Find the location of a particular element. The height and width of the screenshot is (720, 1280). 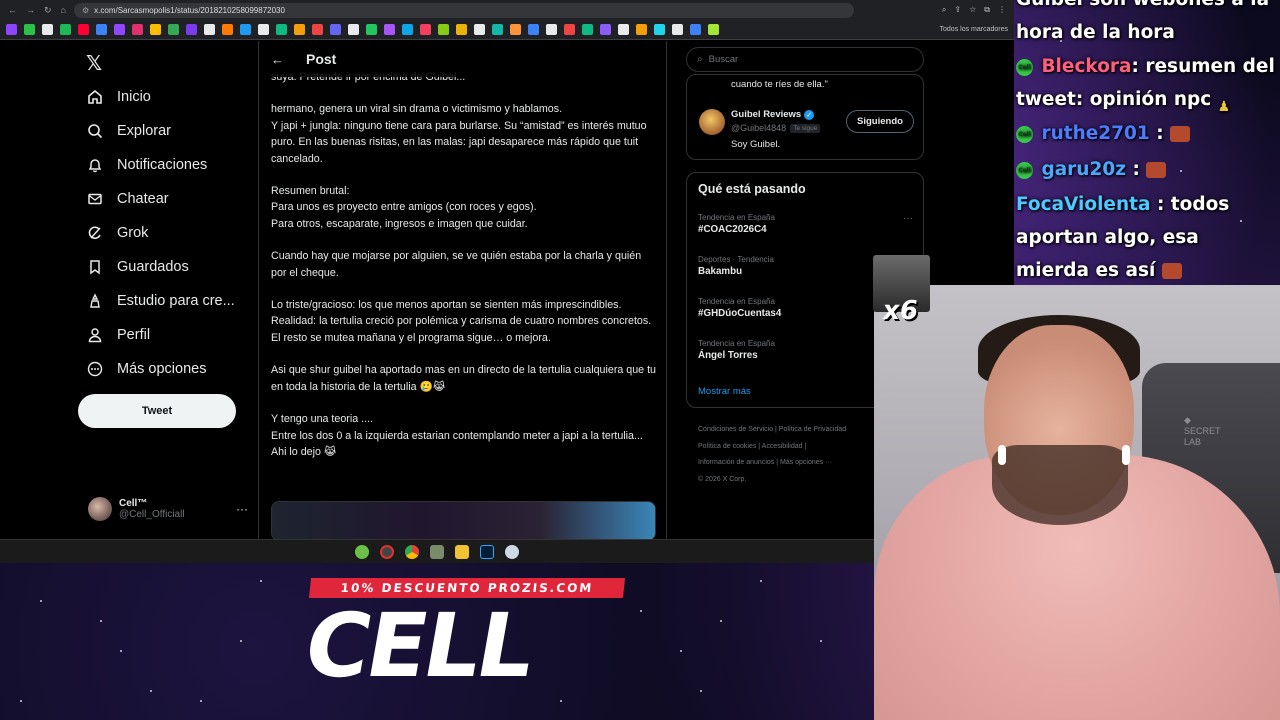

search-box: ⌕ is located at coordinates (805, 59).